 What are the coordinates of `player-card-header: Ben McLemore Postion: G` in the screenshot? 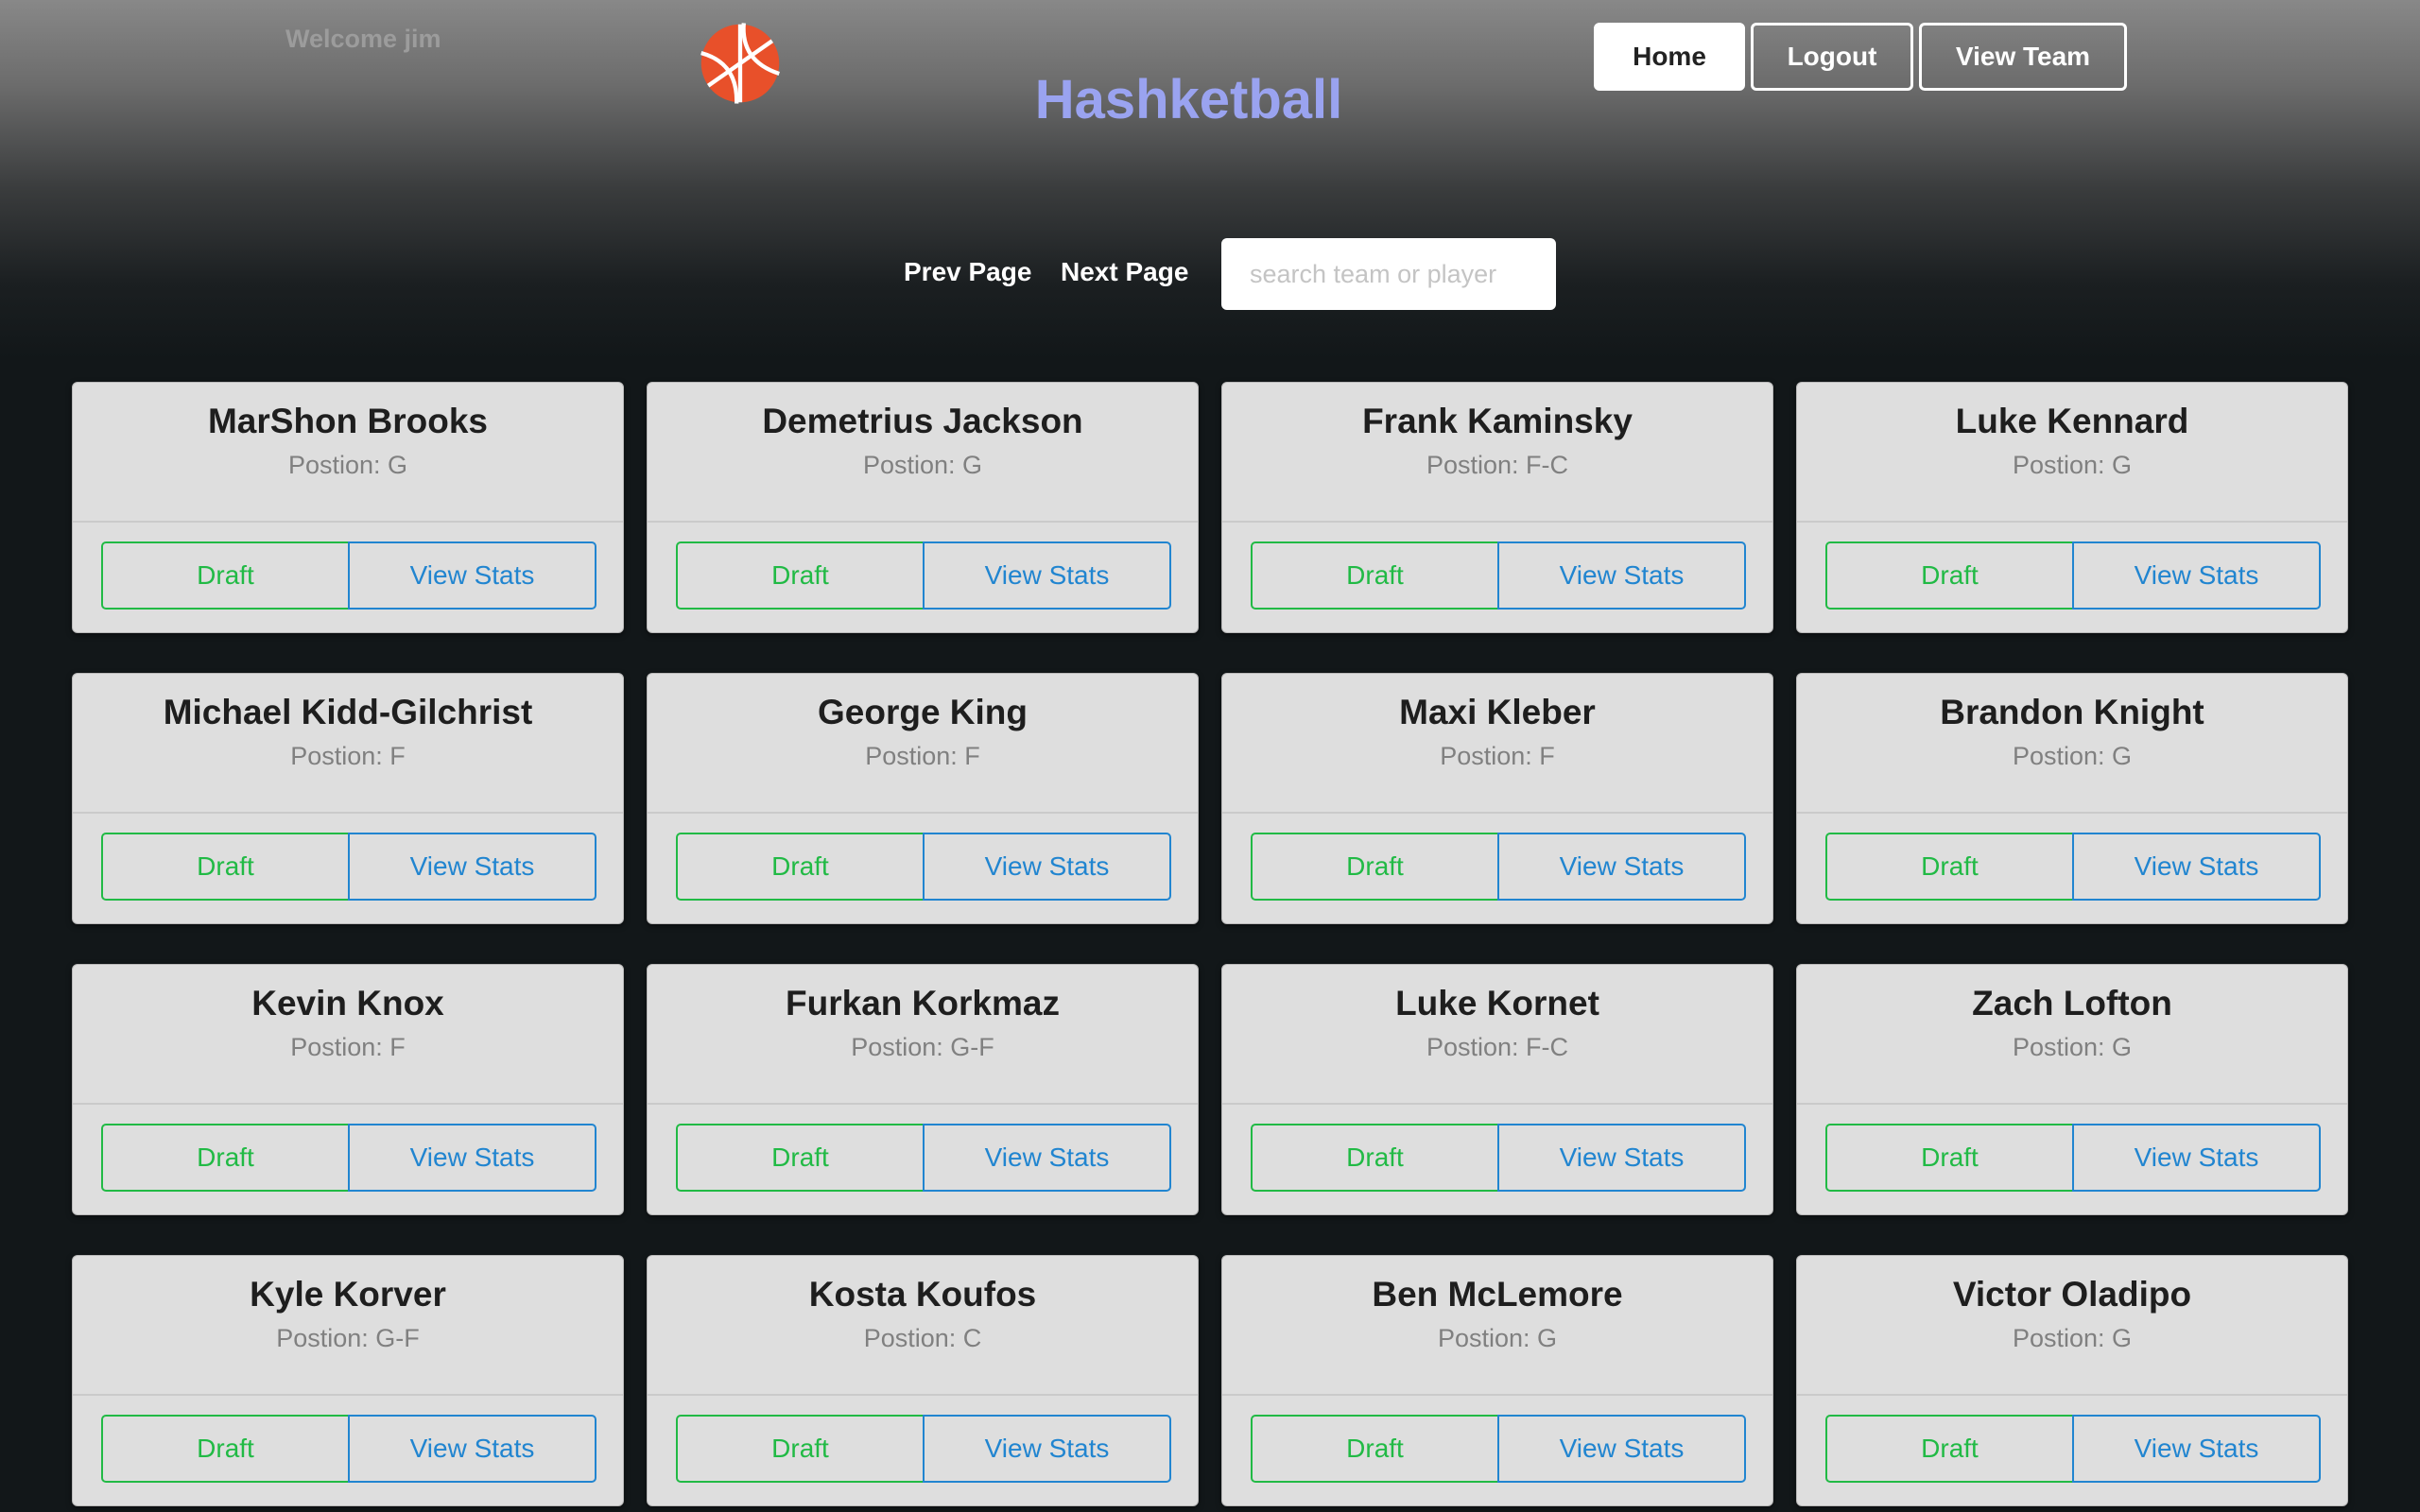 It's located at (1497, 1326).